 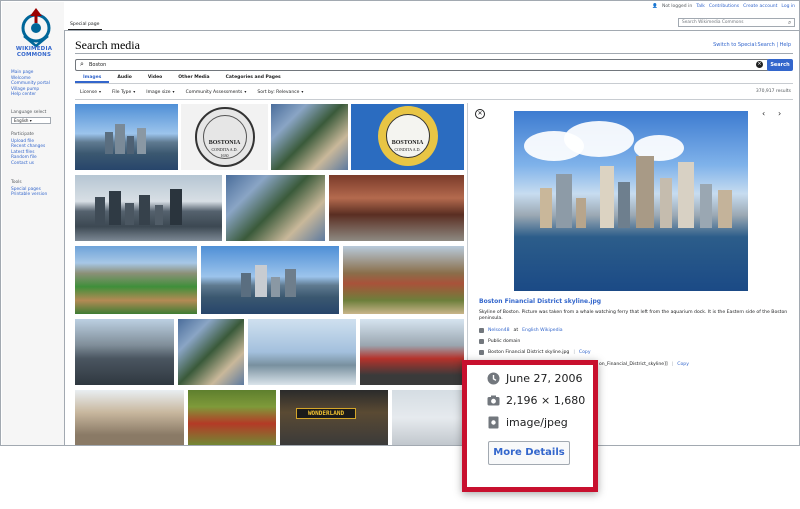 I want to click on filename-text: Boston Financial District skyline.jpg, so click(x=529, y=352).